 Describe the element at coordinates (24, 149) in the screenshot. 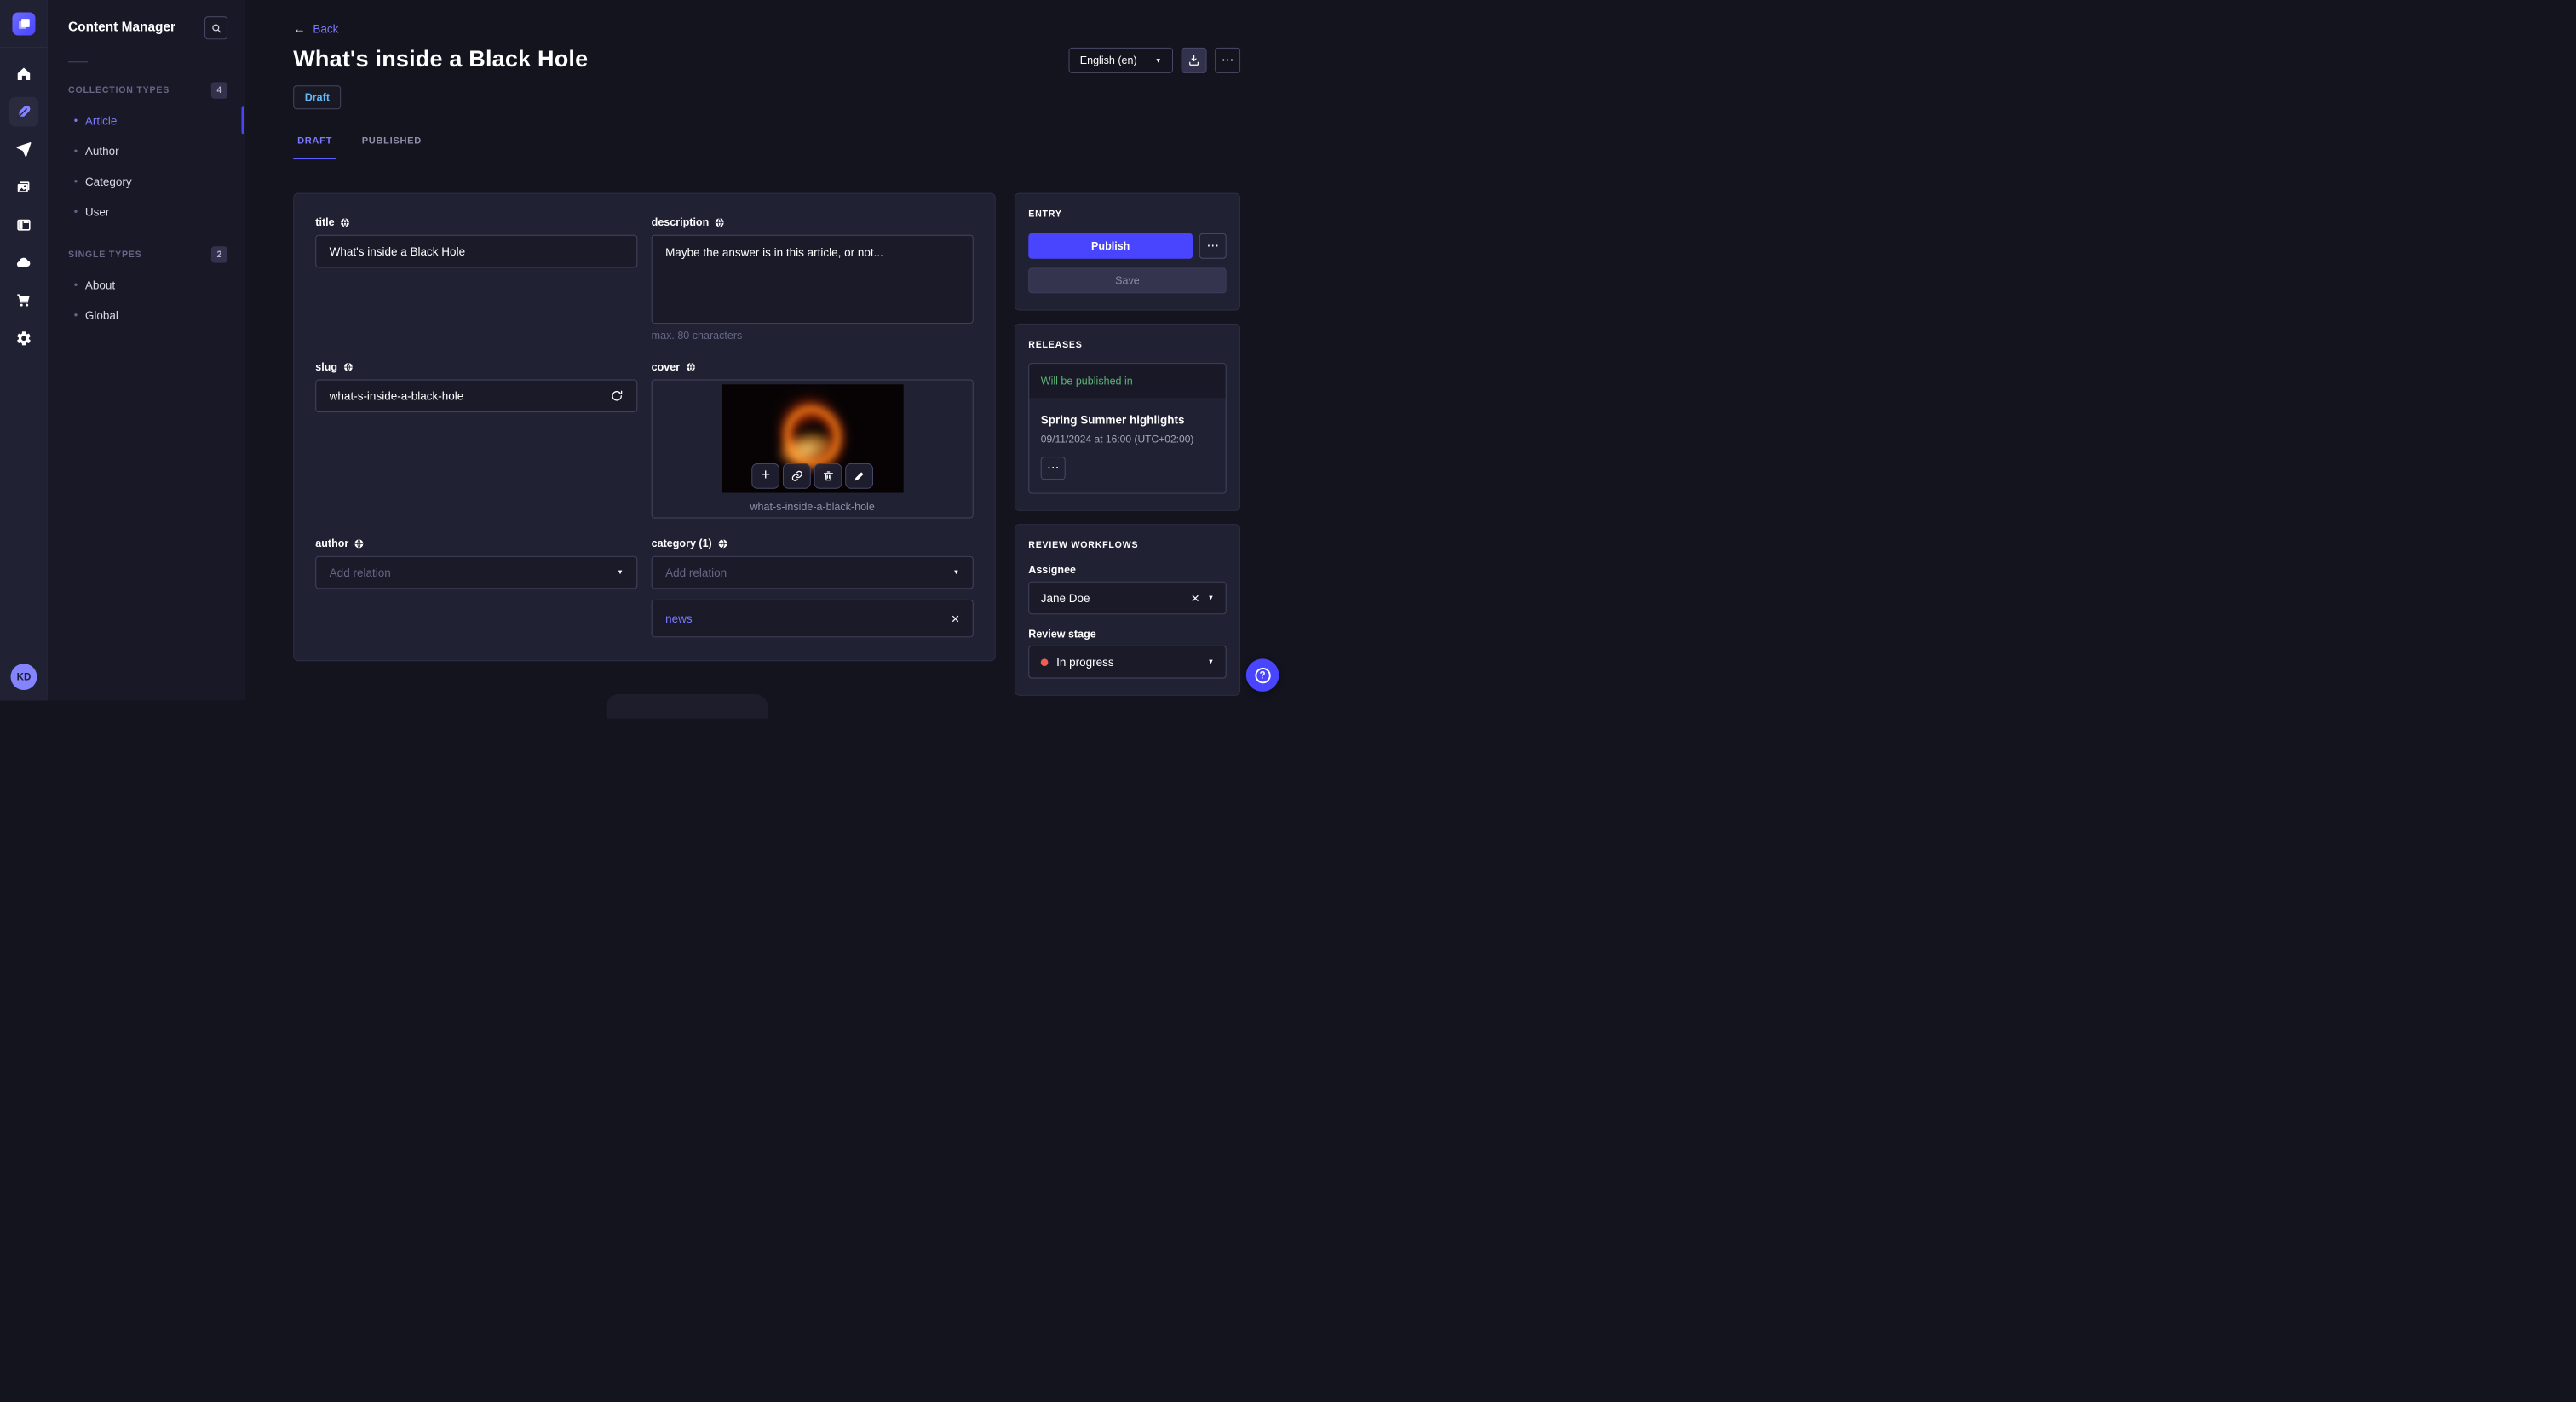

I see `send-icon` at that location.